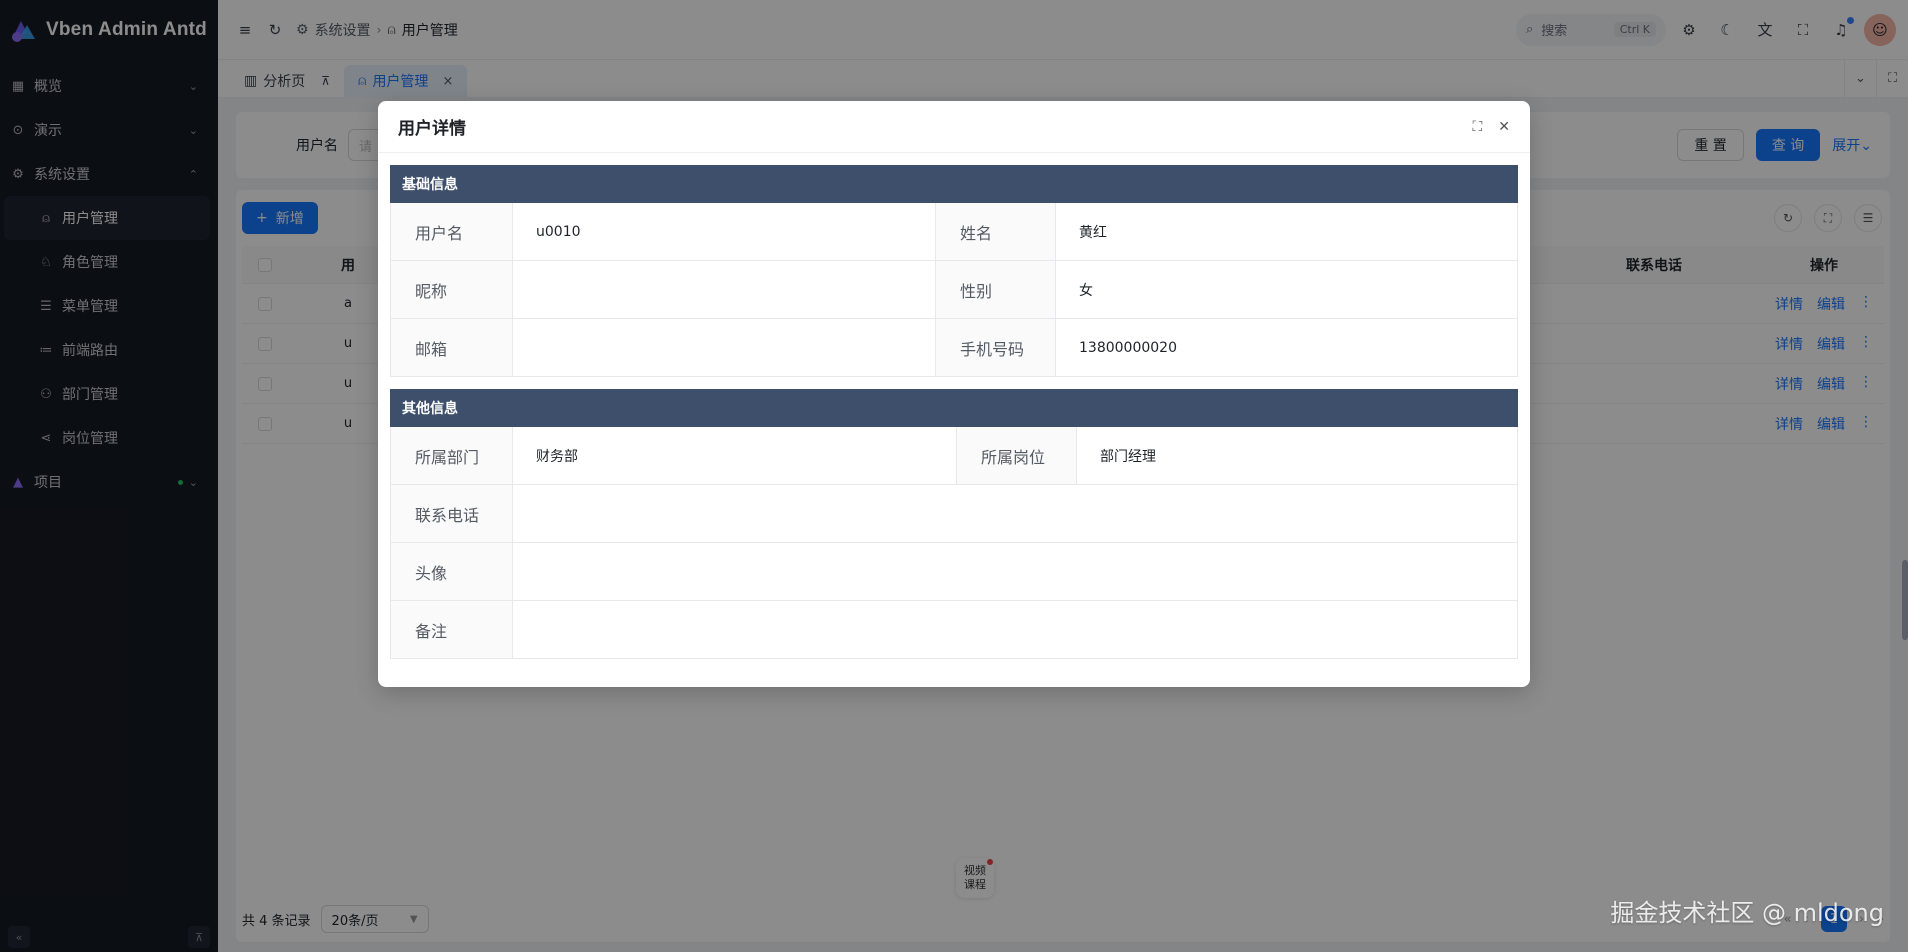 The height and width of the screenshot is (952, 1908). What do you see at coordinates (452, 629) in the screenshot?
I see `field-label: 备注` at bounding box center [452, 629].